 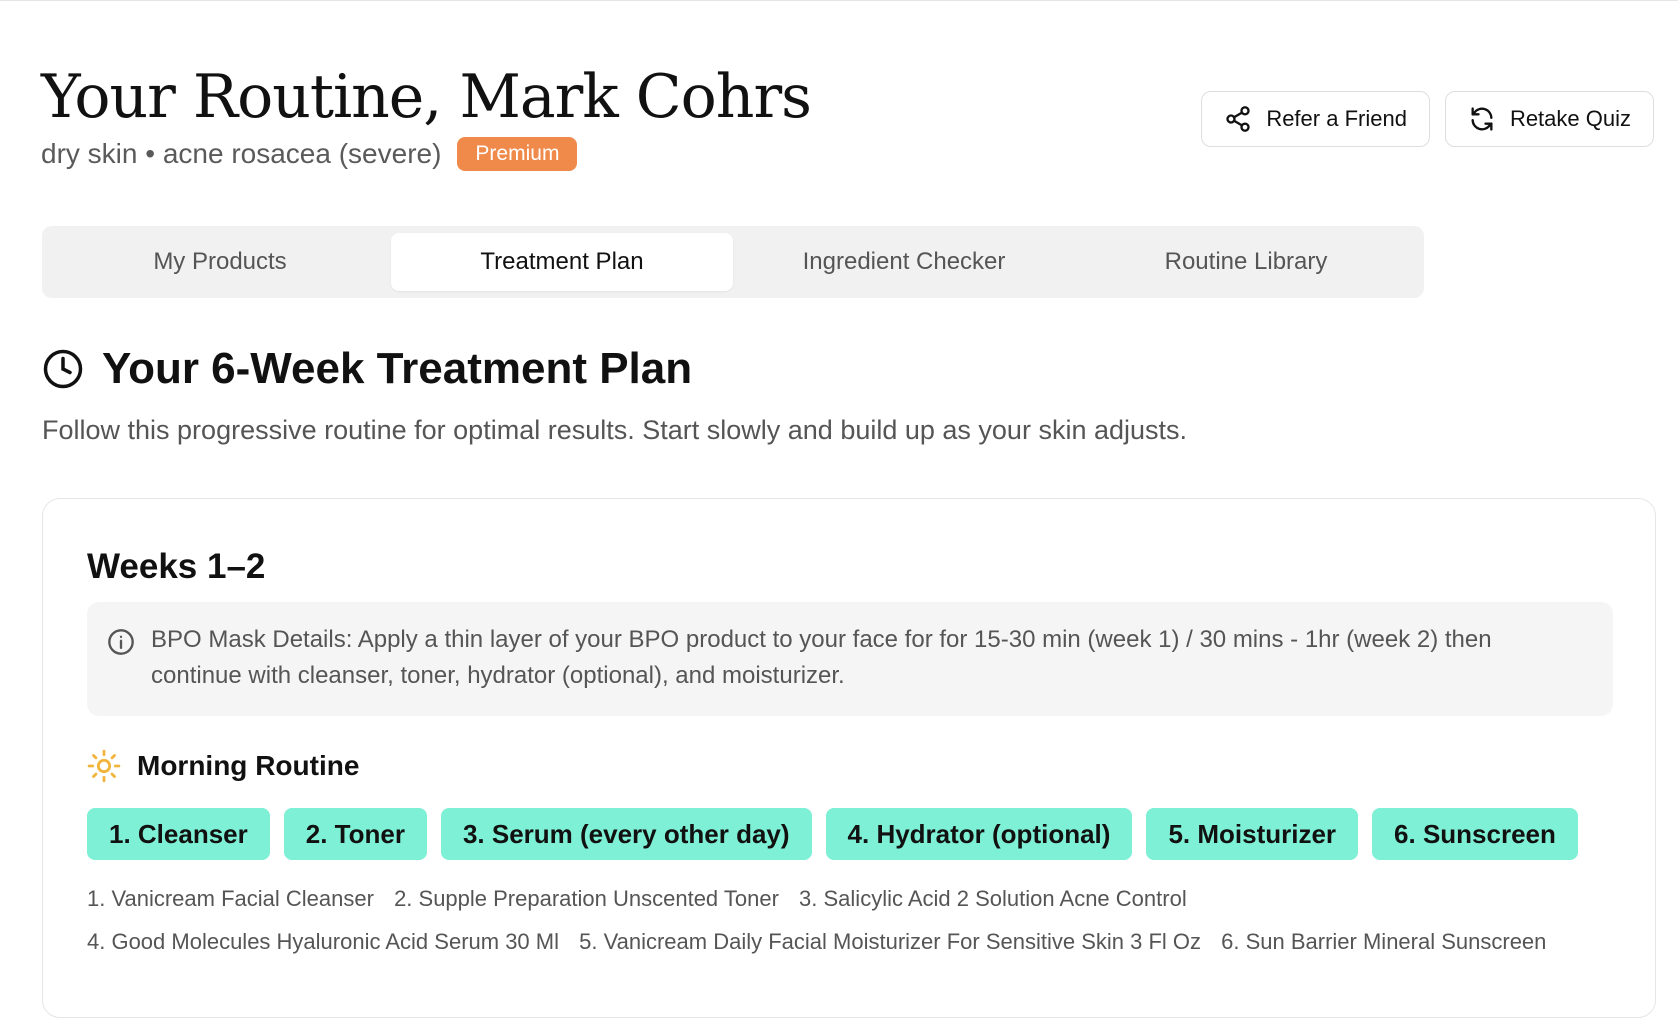 I want to click on tab-routine-library: Routine Library, so click(x=1246, y=262).